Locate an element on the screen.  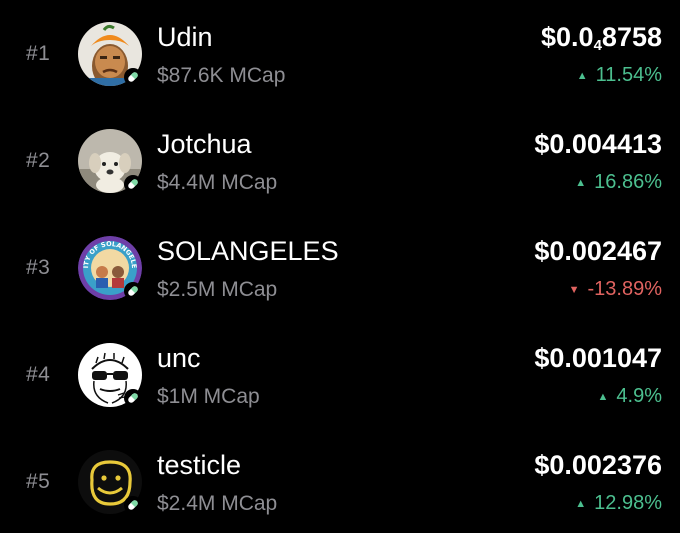
change-percent: 16.86% is located at coordinates (628, 182).